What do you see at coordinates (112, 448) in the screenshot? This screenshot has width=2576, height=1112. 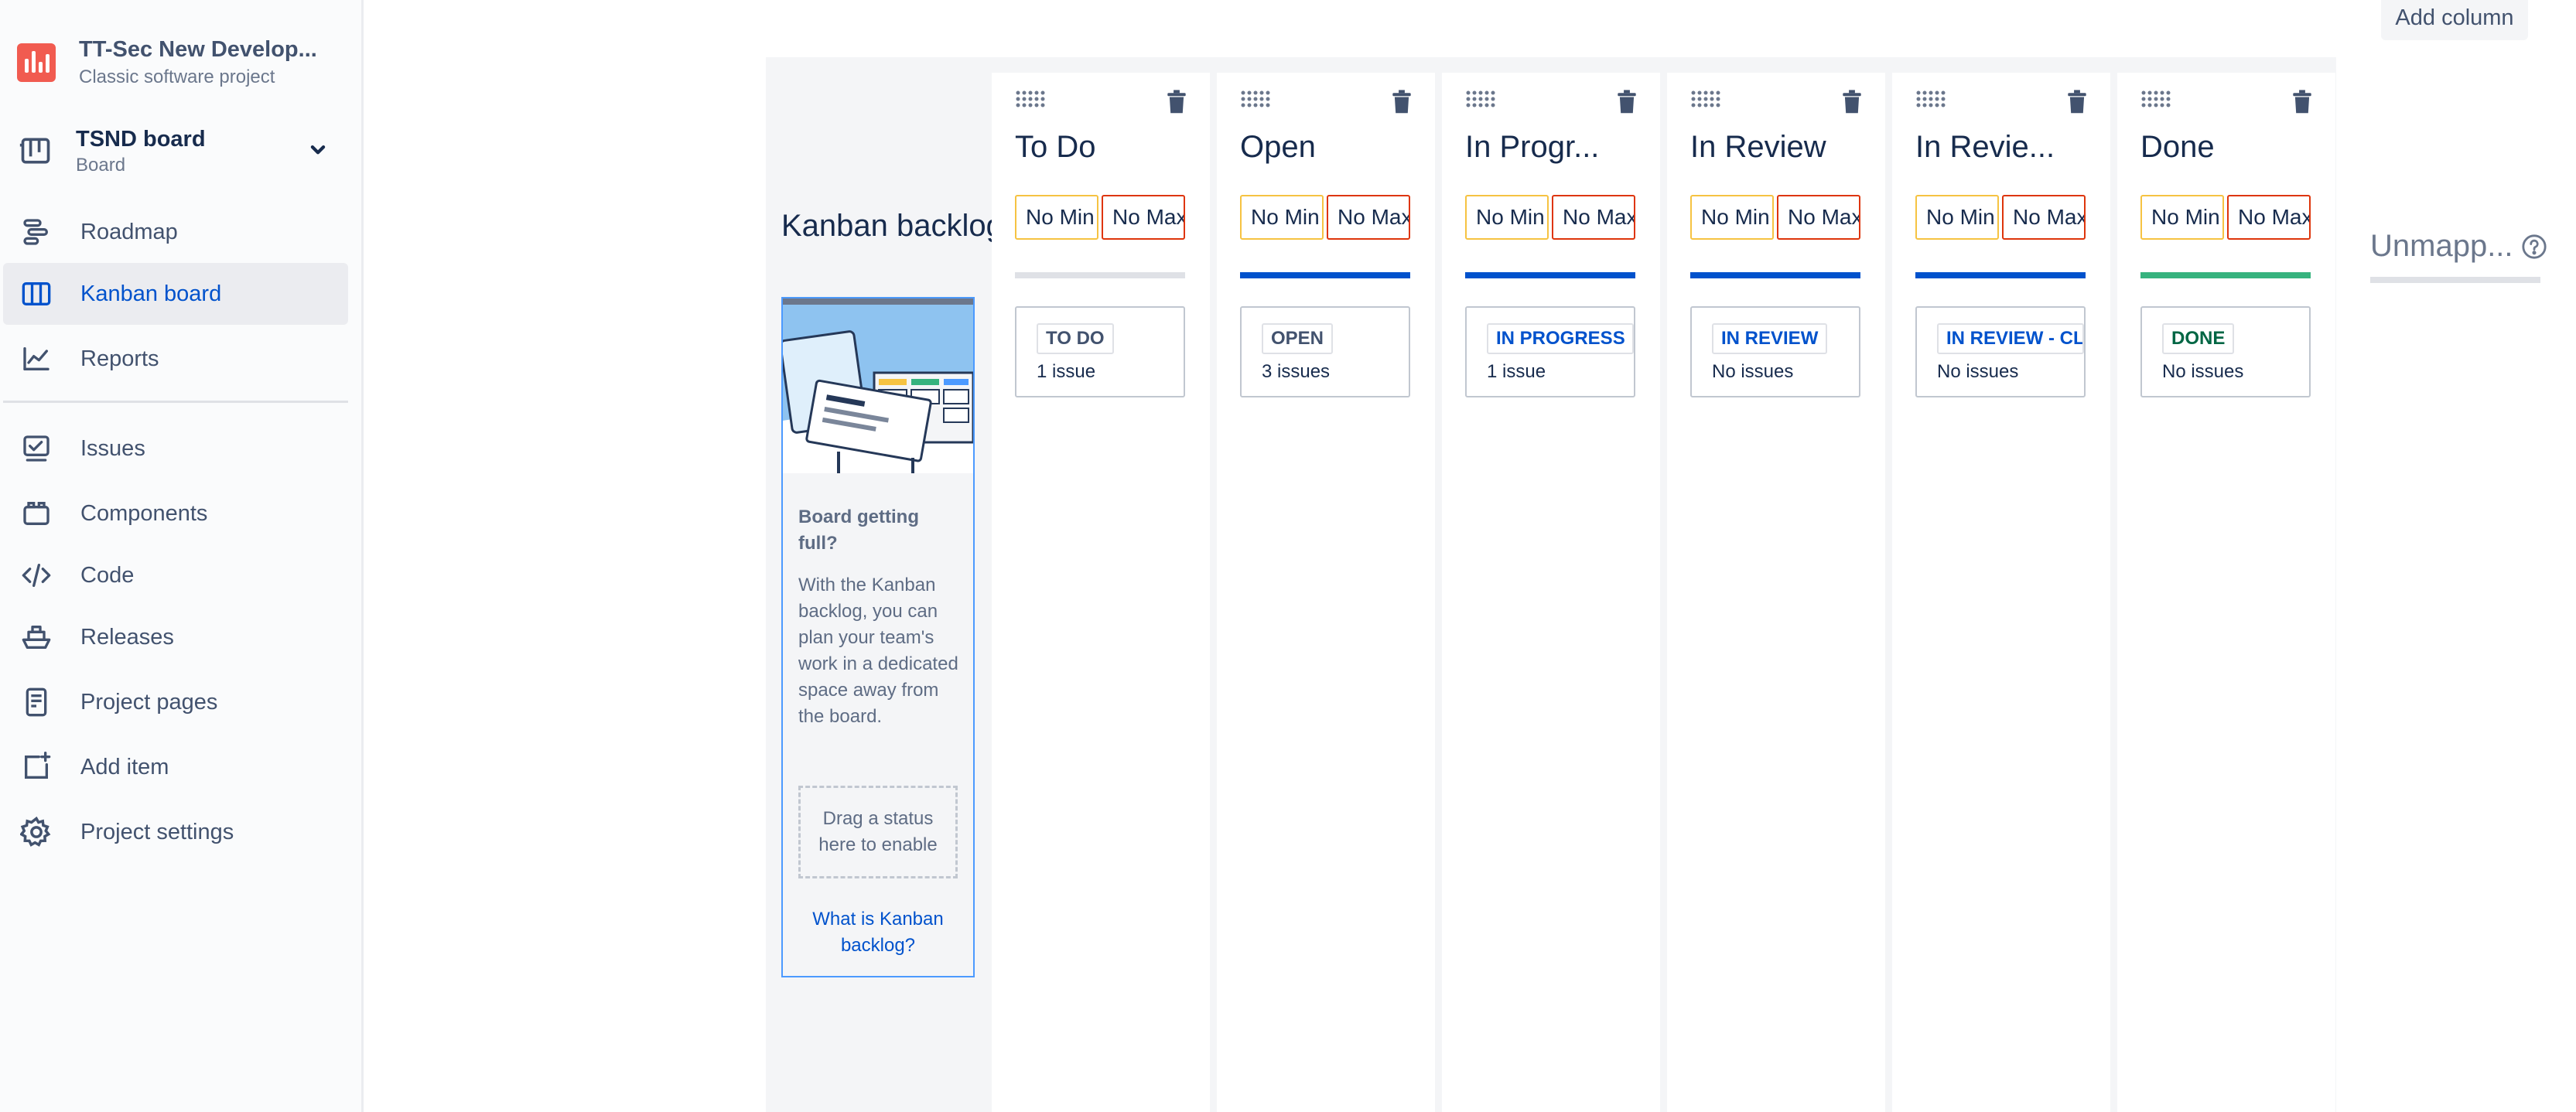 I see `sidebar-item-label: Issues` at bounding box center [112, 448].